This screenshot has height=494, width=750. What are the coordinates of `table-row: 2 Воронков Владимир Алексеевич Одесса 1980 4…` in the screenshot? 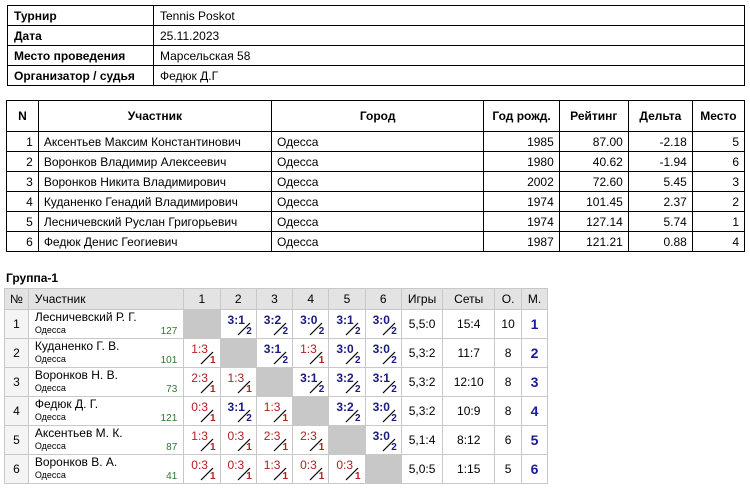 It's located at (376, 161).